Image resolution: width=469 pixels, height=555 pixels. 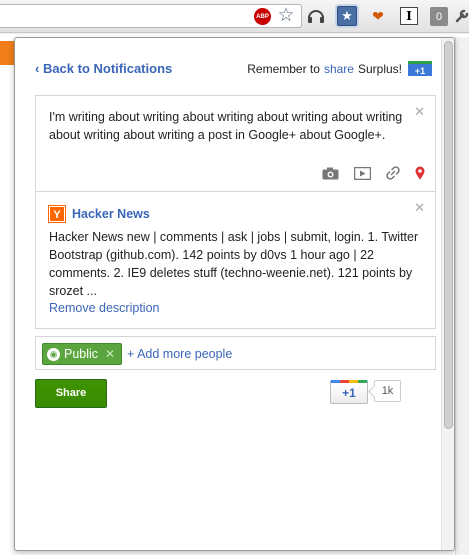 What do you see at coordinates (316, 16) in the screenshot?
I see `headphones-icon` at bounding box center [316, 16].